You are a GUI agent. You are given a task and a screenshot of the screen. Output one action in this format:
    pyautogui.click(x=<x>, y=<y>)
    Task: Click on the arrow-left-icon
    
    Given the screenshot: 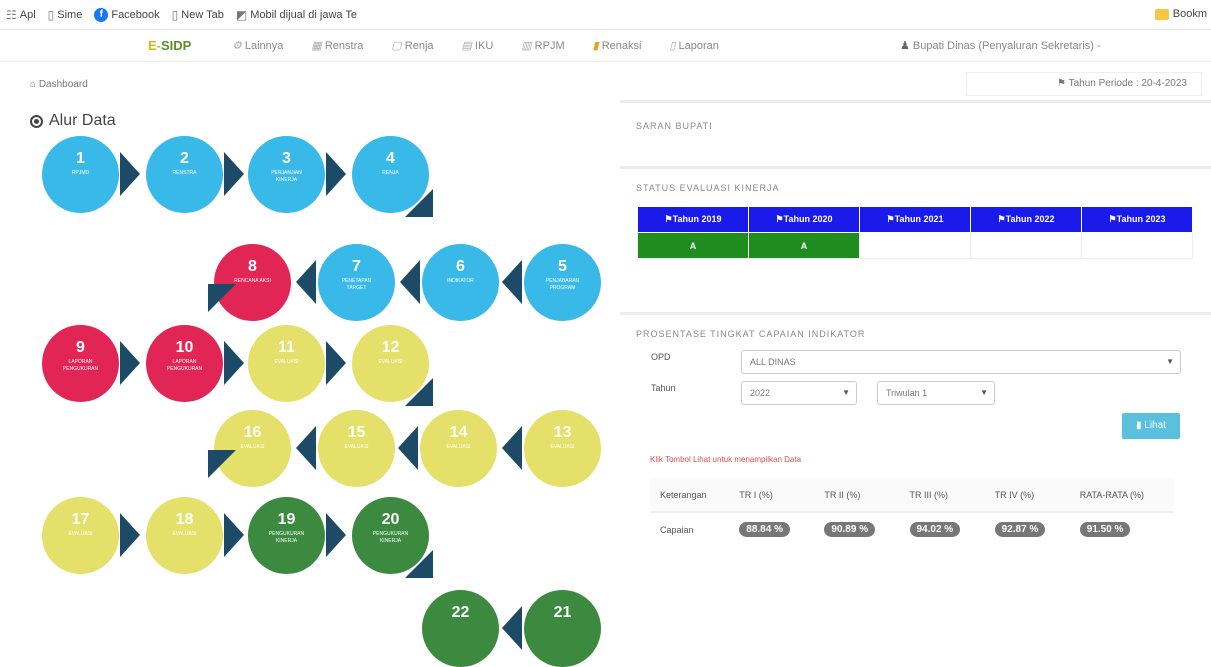 What is the action you would take?
    pyautogui.click(x=512, y=448)
    